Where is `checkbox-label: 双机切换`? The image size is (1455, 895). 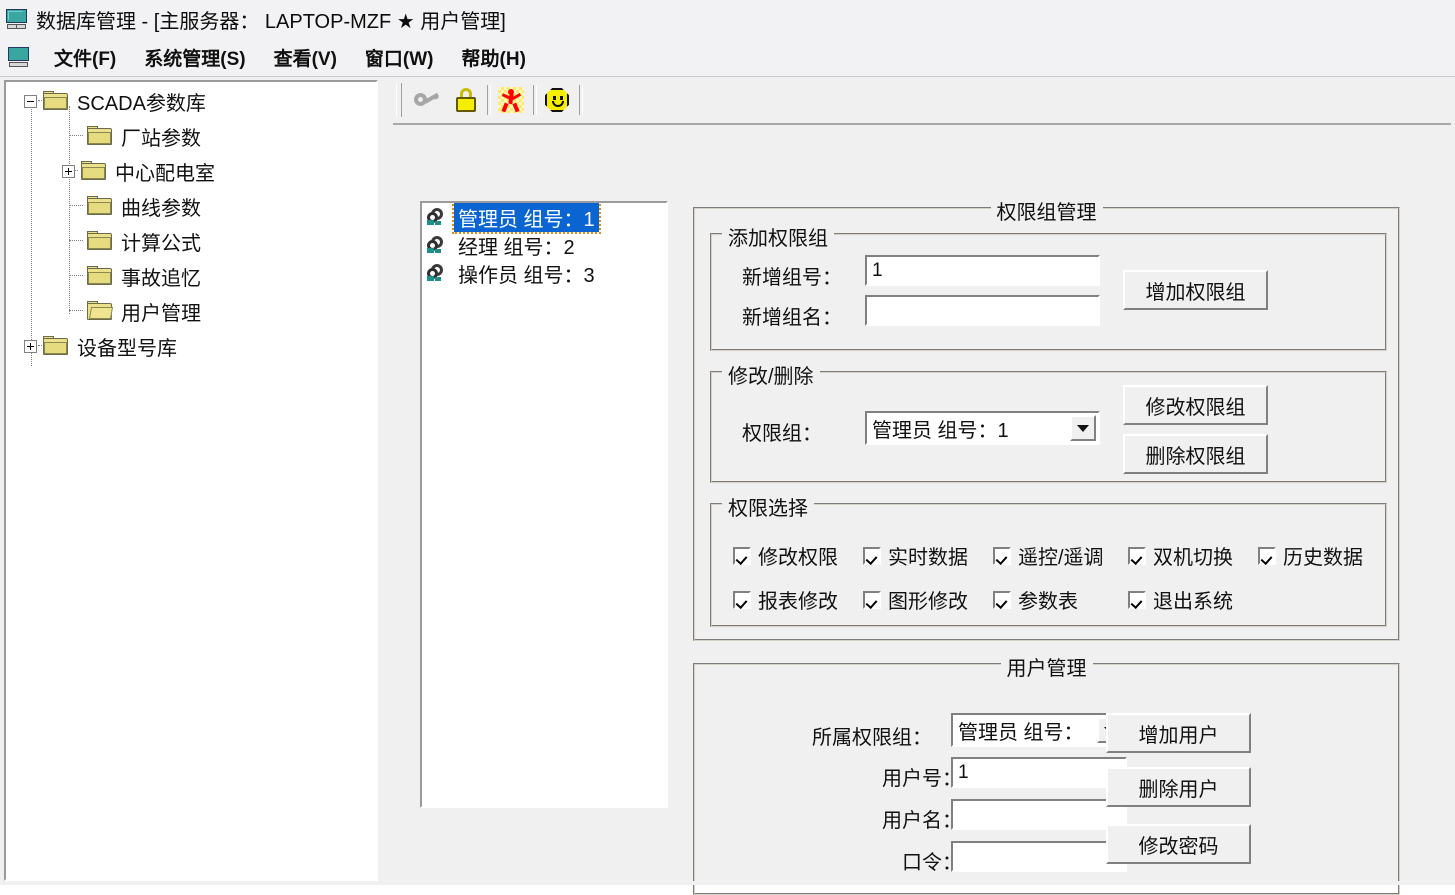 checkbox-label: 双机切换 is located at coordinates (1193, 558).